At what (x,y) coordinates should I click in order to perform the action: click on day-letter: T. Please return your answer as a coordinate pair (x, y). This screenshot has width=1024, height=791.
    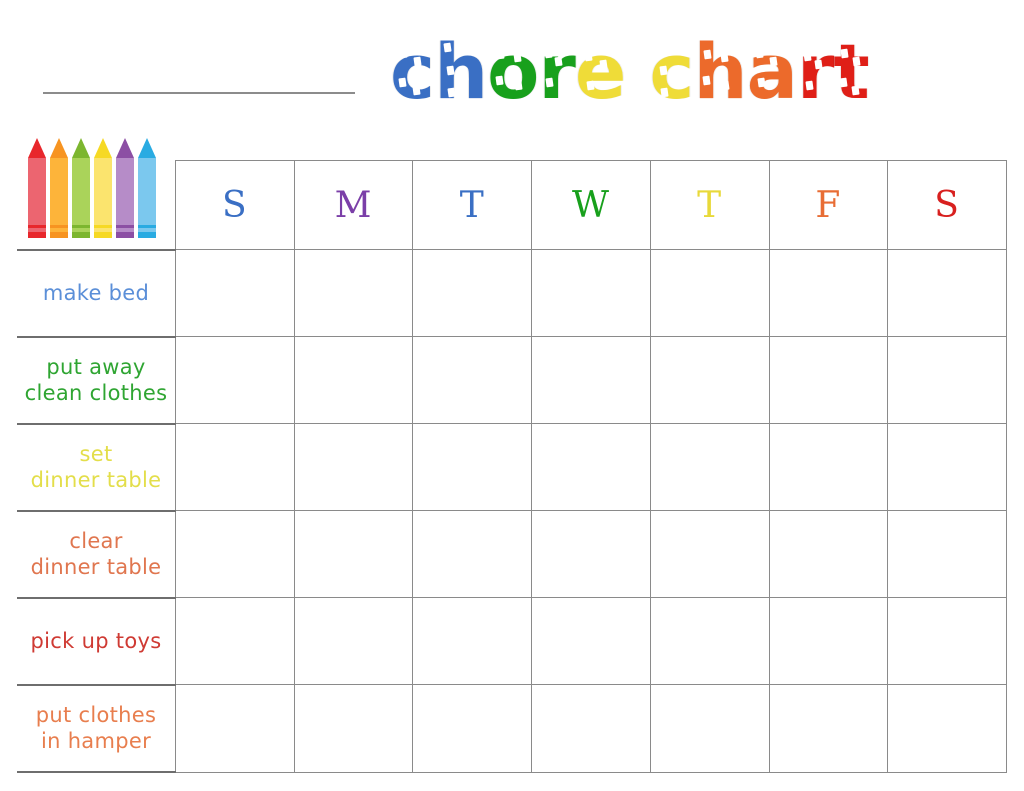
    Looking at the image, I should click on (710, 205).